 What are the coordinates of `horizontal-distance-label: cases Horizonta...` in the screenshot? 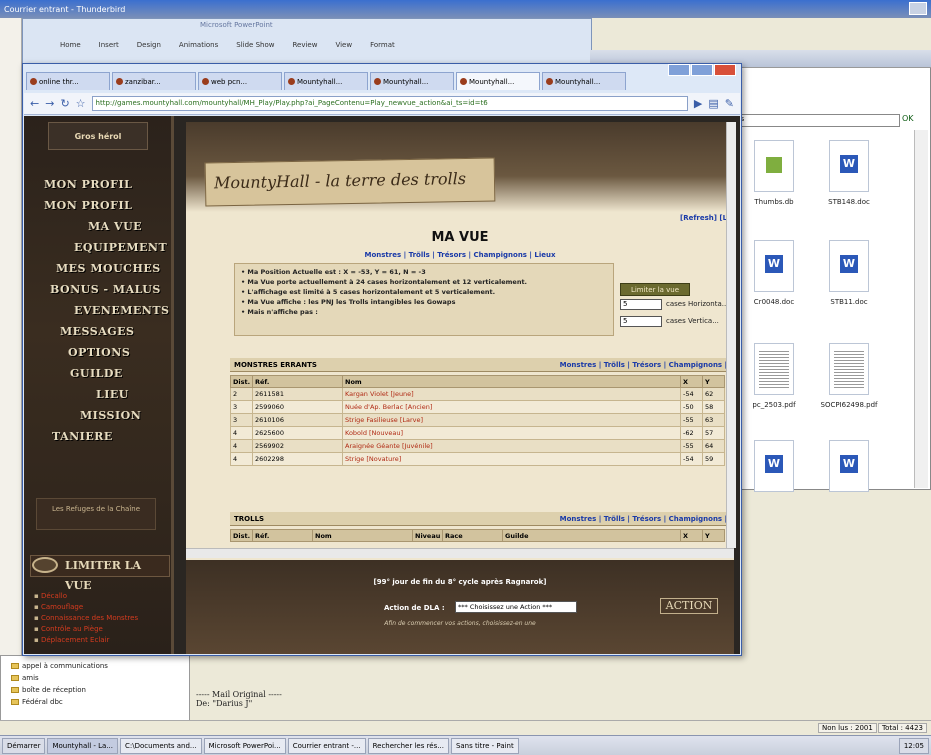 It's located at (697, 304).